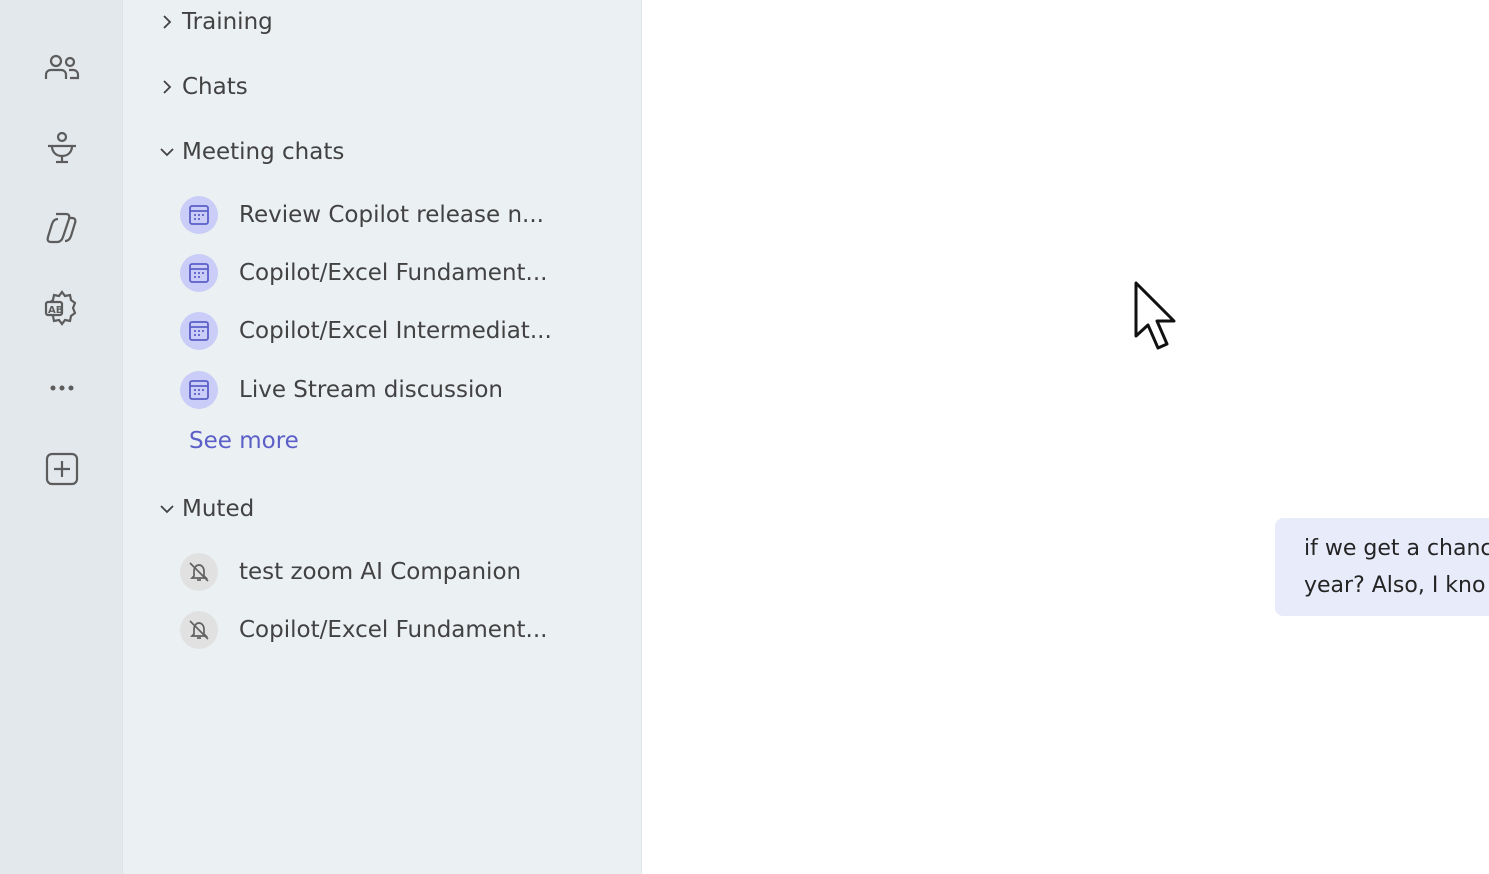 This screenshot has width=1489, height=874. I want to click on more-icon, so click(62, 388).